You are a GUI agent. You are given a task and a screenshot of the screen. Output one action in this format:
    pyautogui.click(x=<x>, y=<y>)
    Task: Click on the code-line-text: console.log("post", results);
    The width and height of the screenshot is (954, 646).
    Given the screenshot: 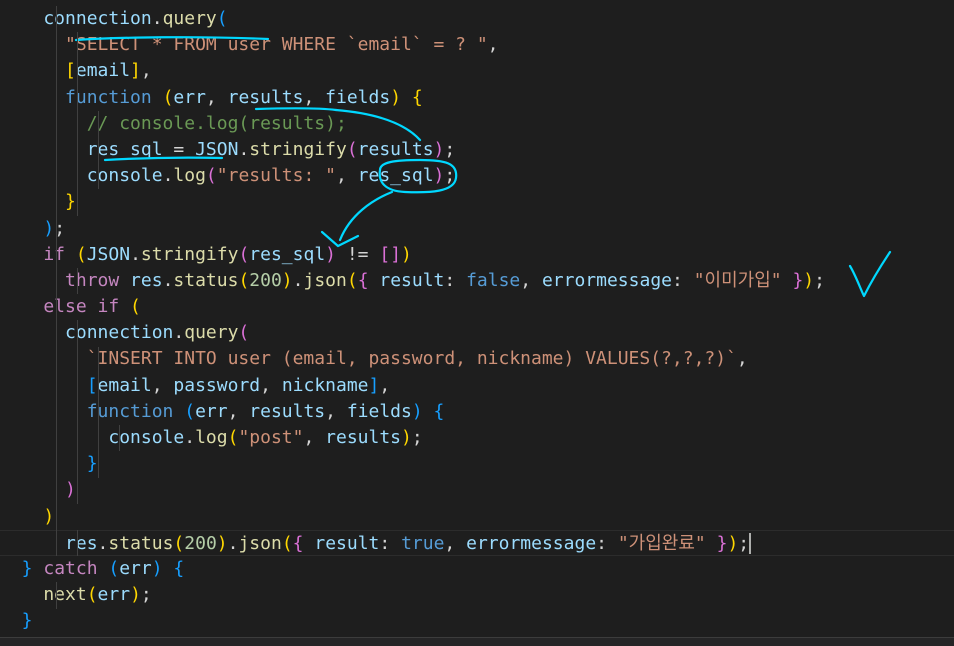 What is the action you would take?
    pyautogui.click(x=211, y=438)
    